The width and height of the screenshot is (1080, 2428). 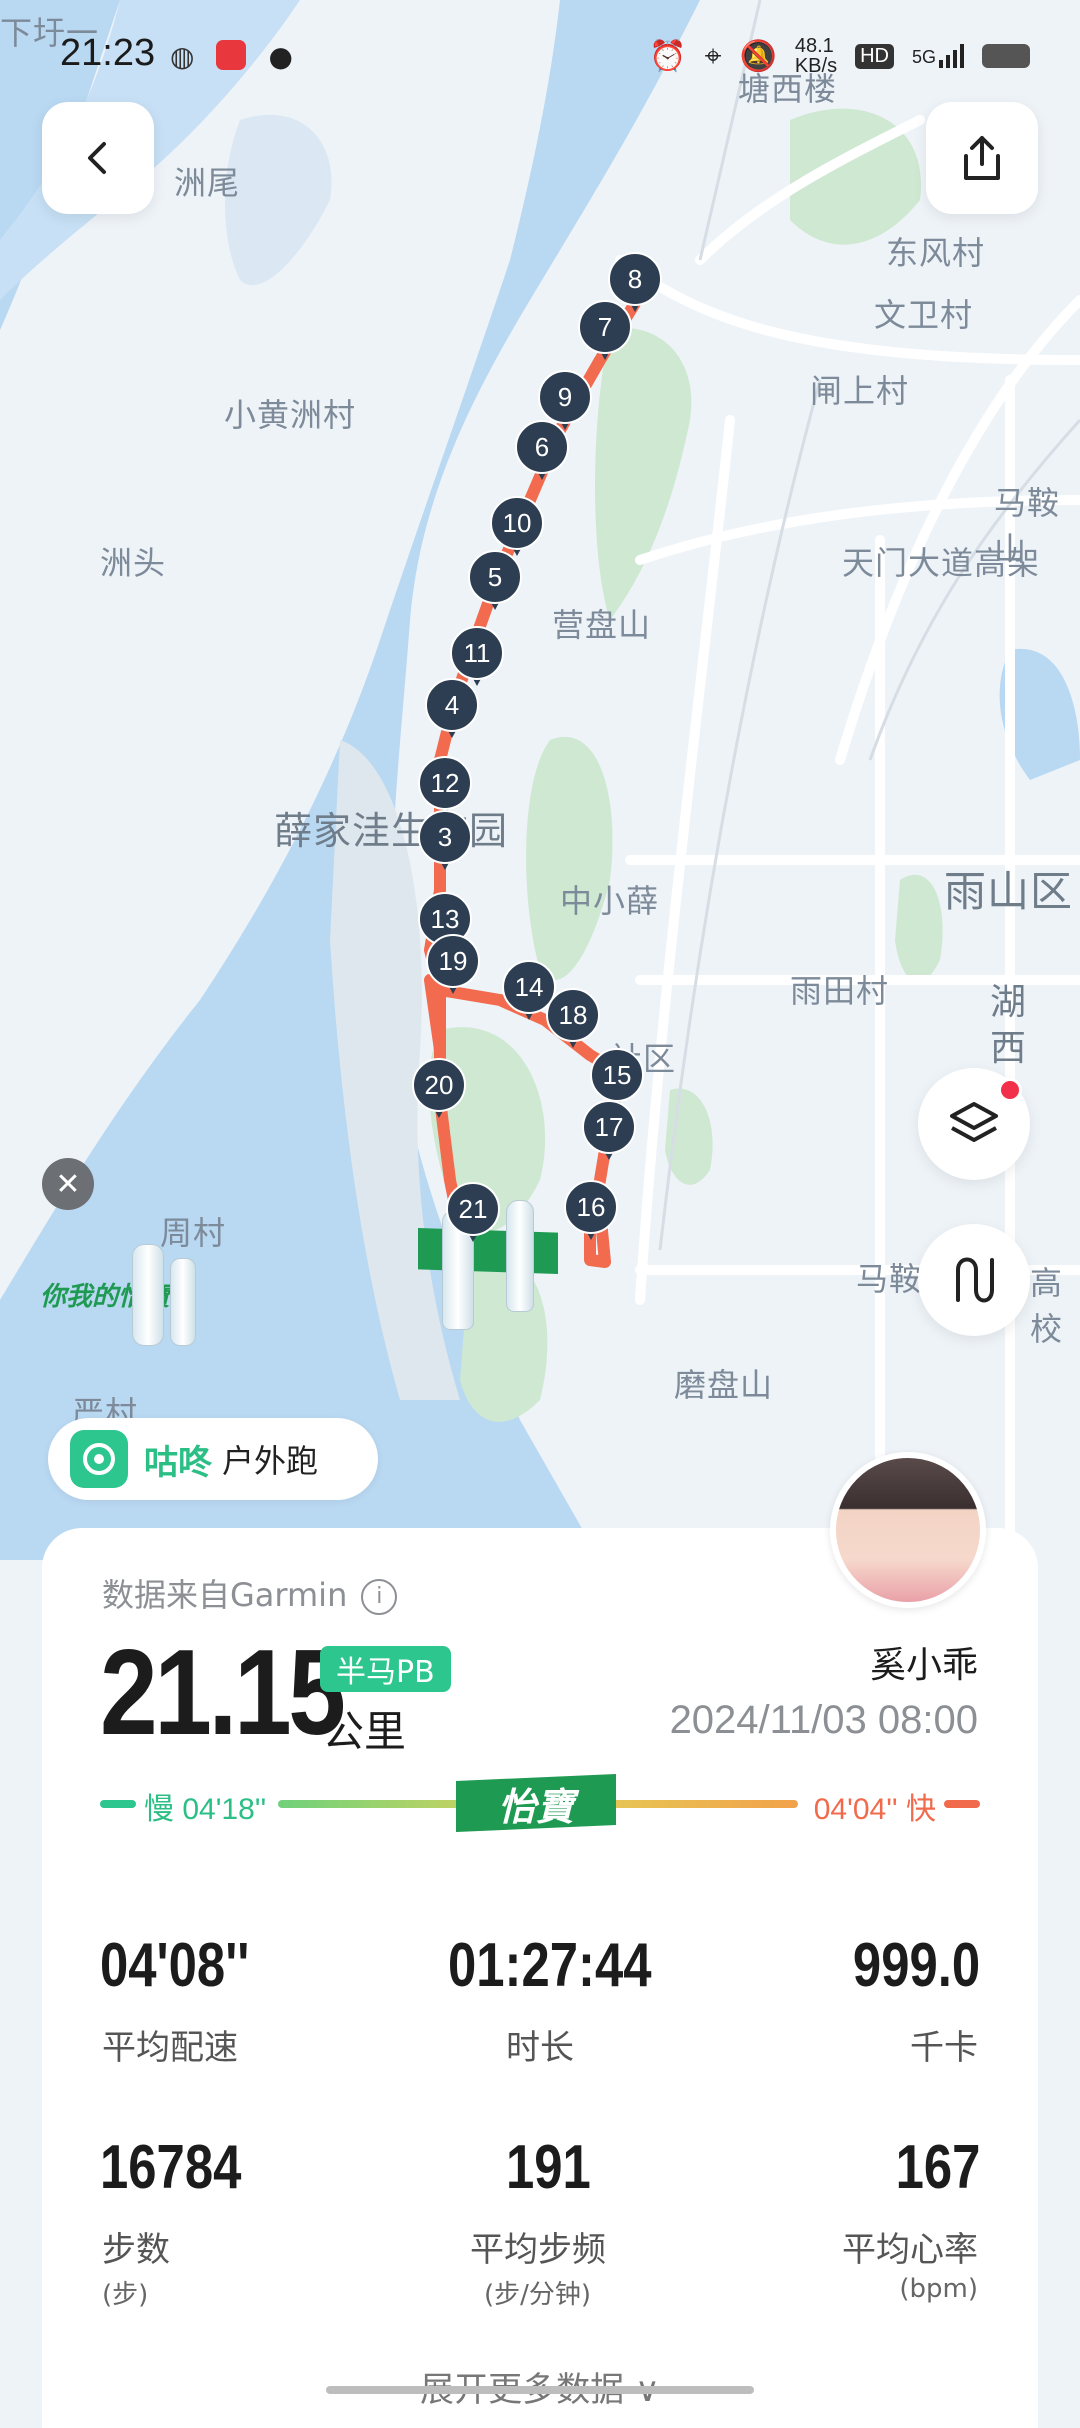 What do you see at coordinates (908, 1530) in the screenshot?
I see `avatar` at bounding box center [908, 1530].